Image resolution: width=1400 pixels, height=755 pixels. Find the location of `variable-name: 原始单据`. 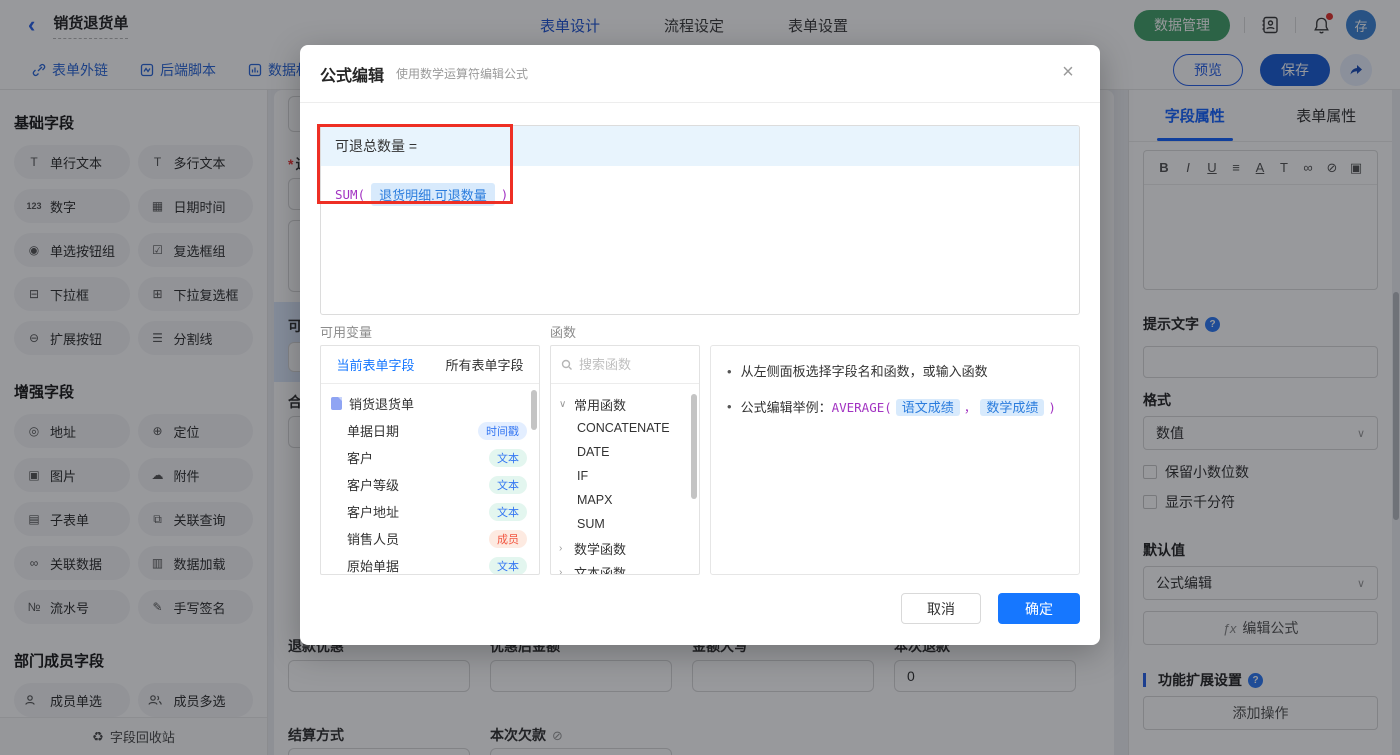

variable-name: 原始单据 is located at coordinates (373, 566).